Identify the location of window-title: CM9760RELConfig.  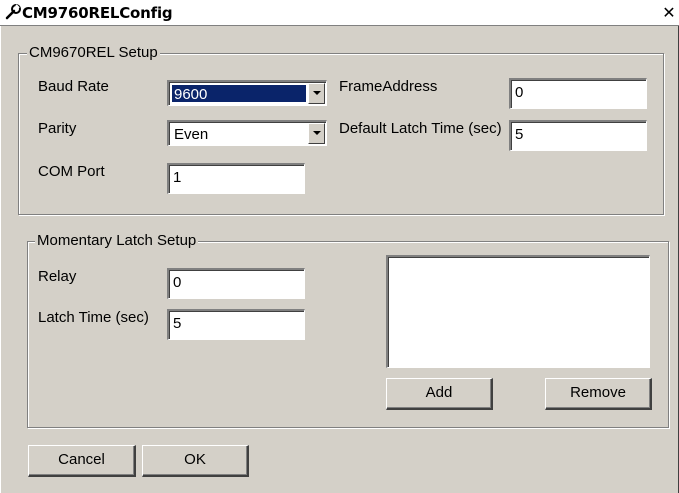
(97, 13).